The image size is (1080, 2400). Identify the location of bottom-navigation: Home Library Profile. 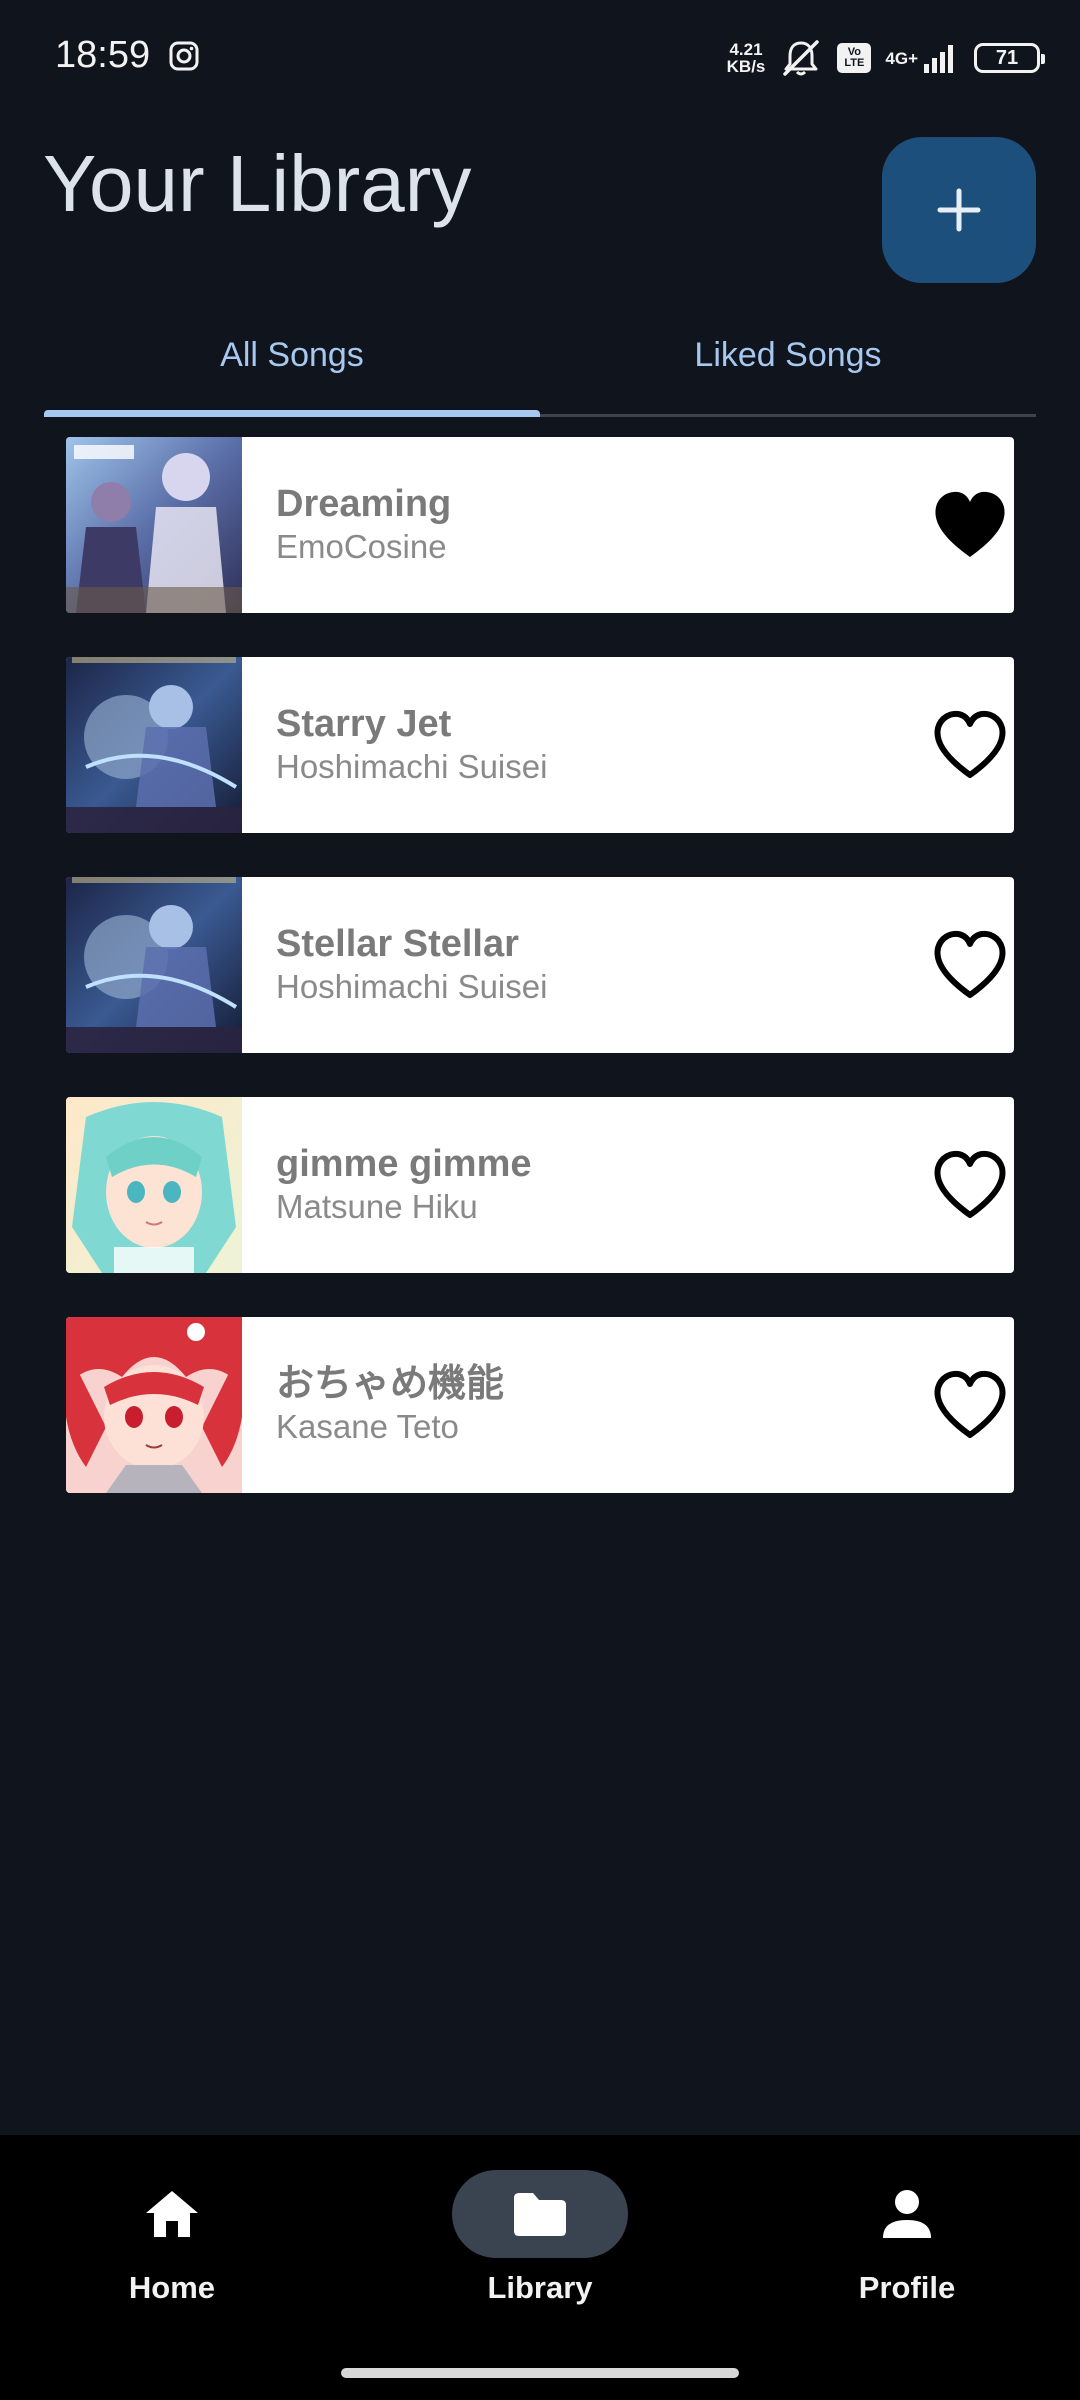
(540, 2267).